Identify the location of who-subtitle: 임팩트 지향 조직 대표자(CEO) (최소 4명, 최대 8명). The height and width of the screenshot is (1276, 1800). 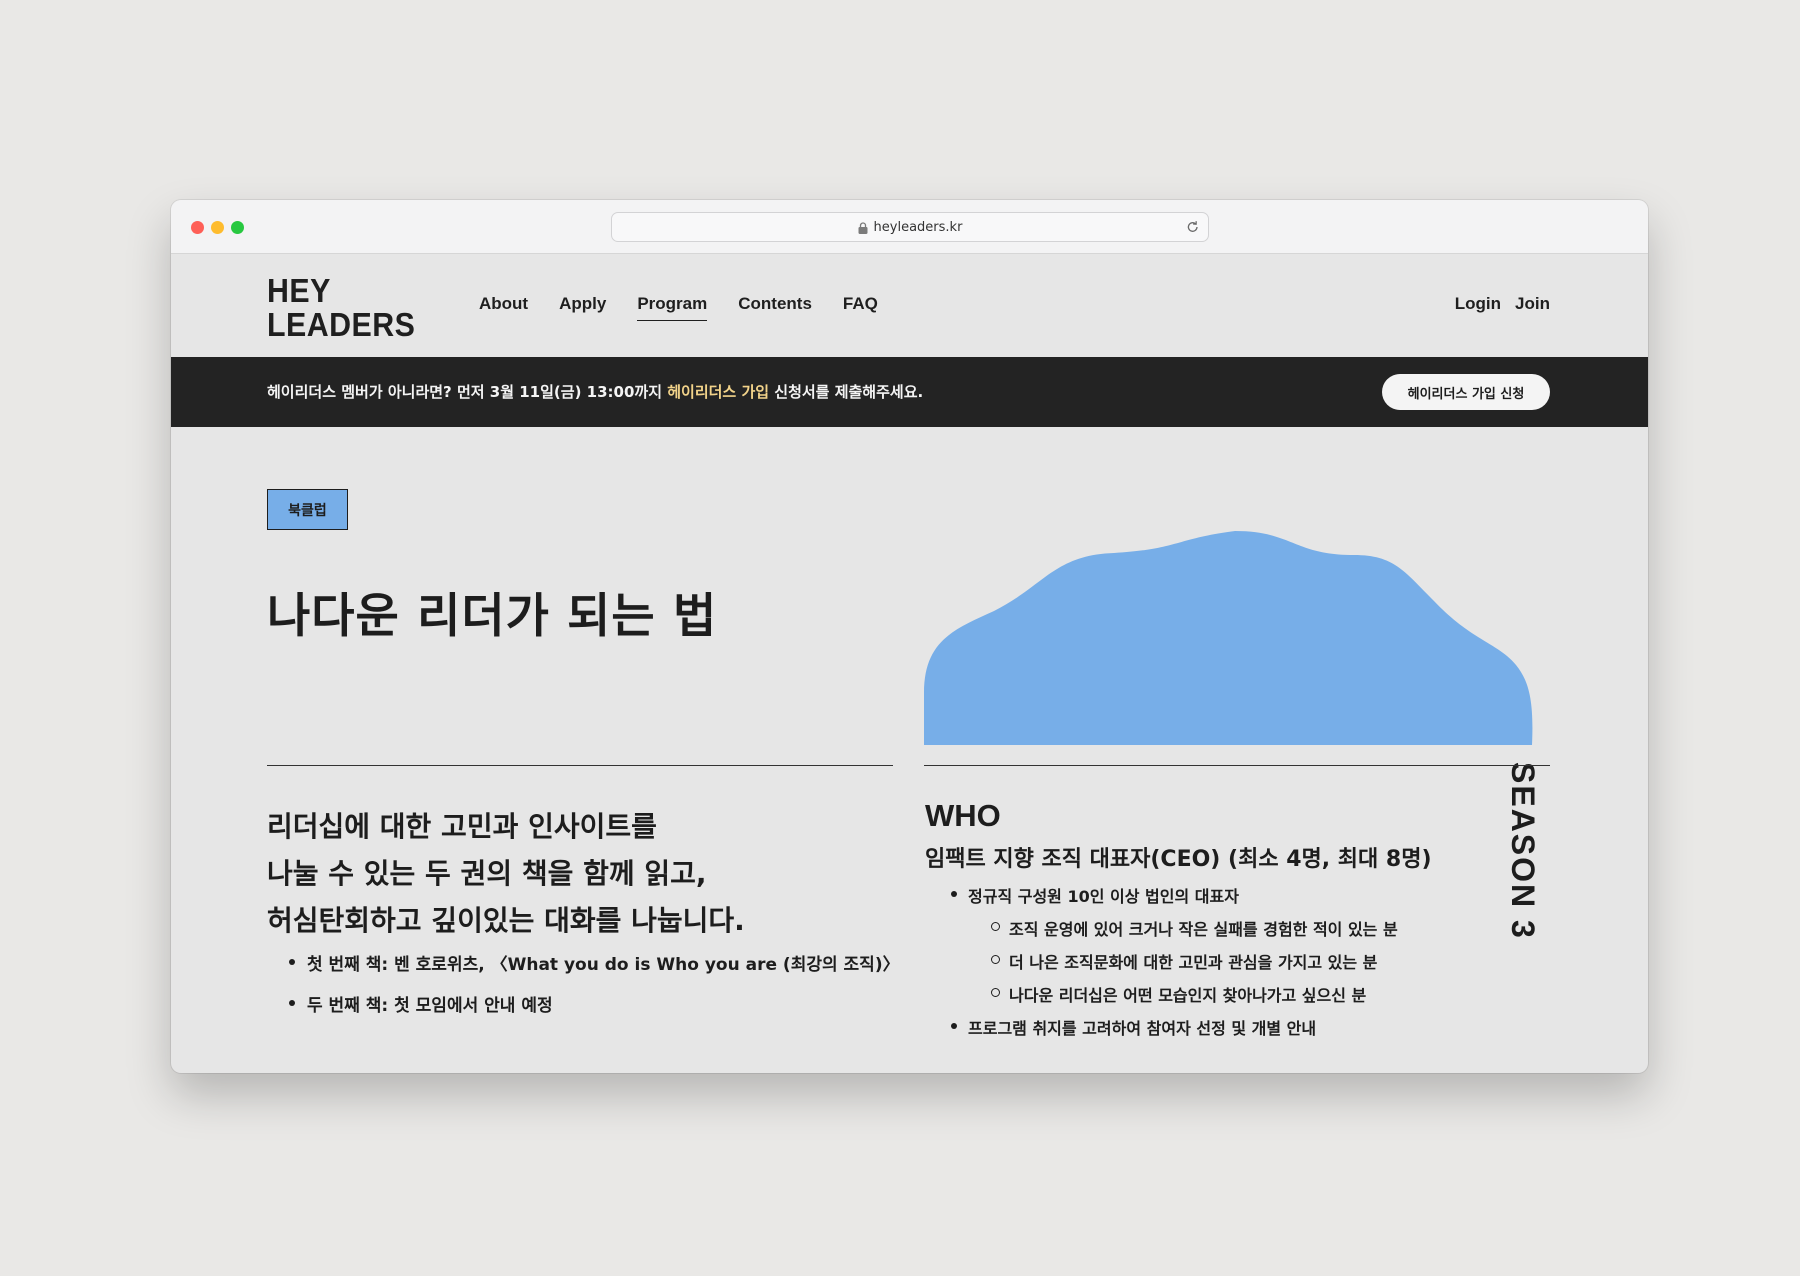
(1178, 859).